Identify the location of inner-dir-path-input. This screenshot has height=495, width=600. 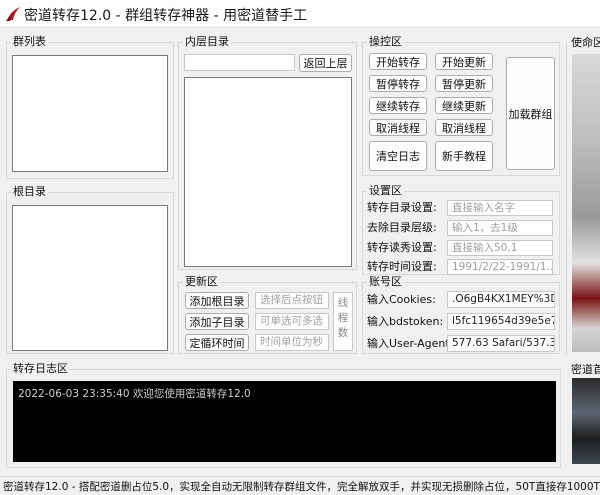
(239, 62).